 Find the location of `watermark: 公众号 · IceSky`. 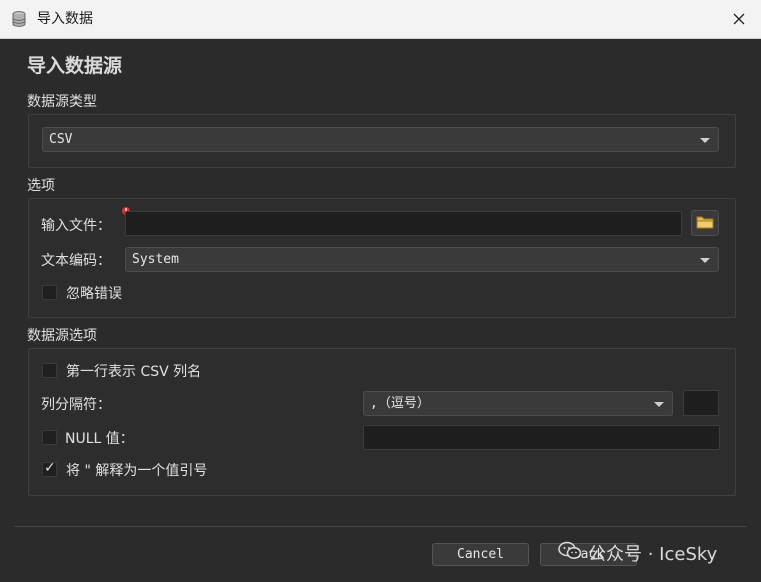

watermark: 公众号 · IceSky is located at coordinates (637, 553).